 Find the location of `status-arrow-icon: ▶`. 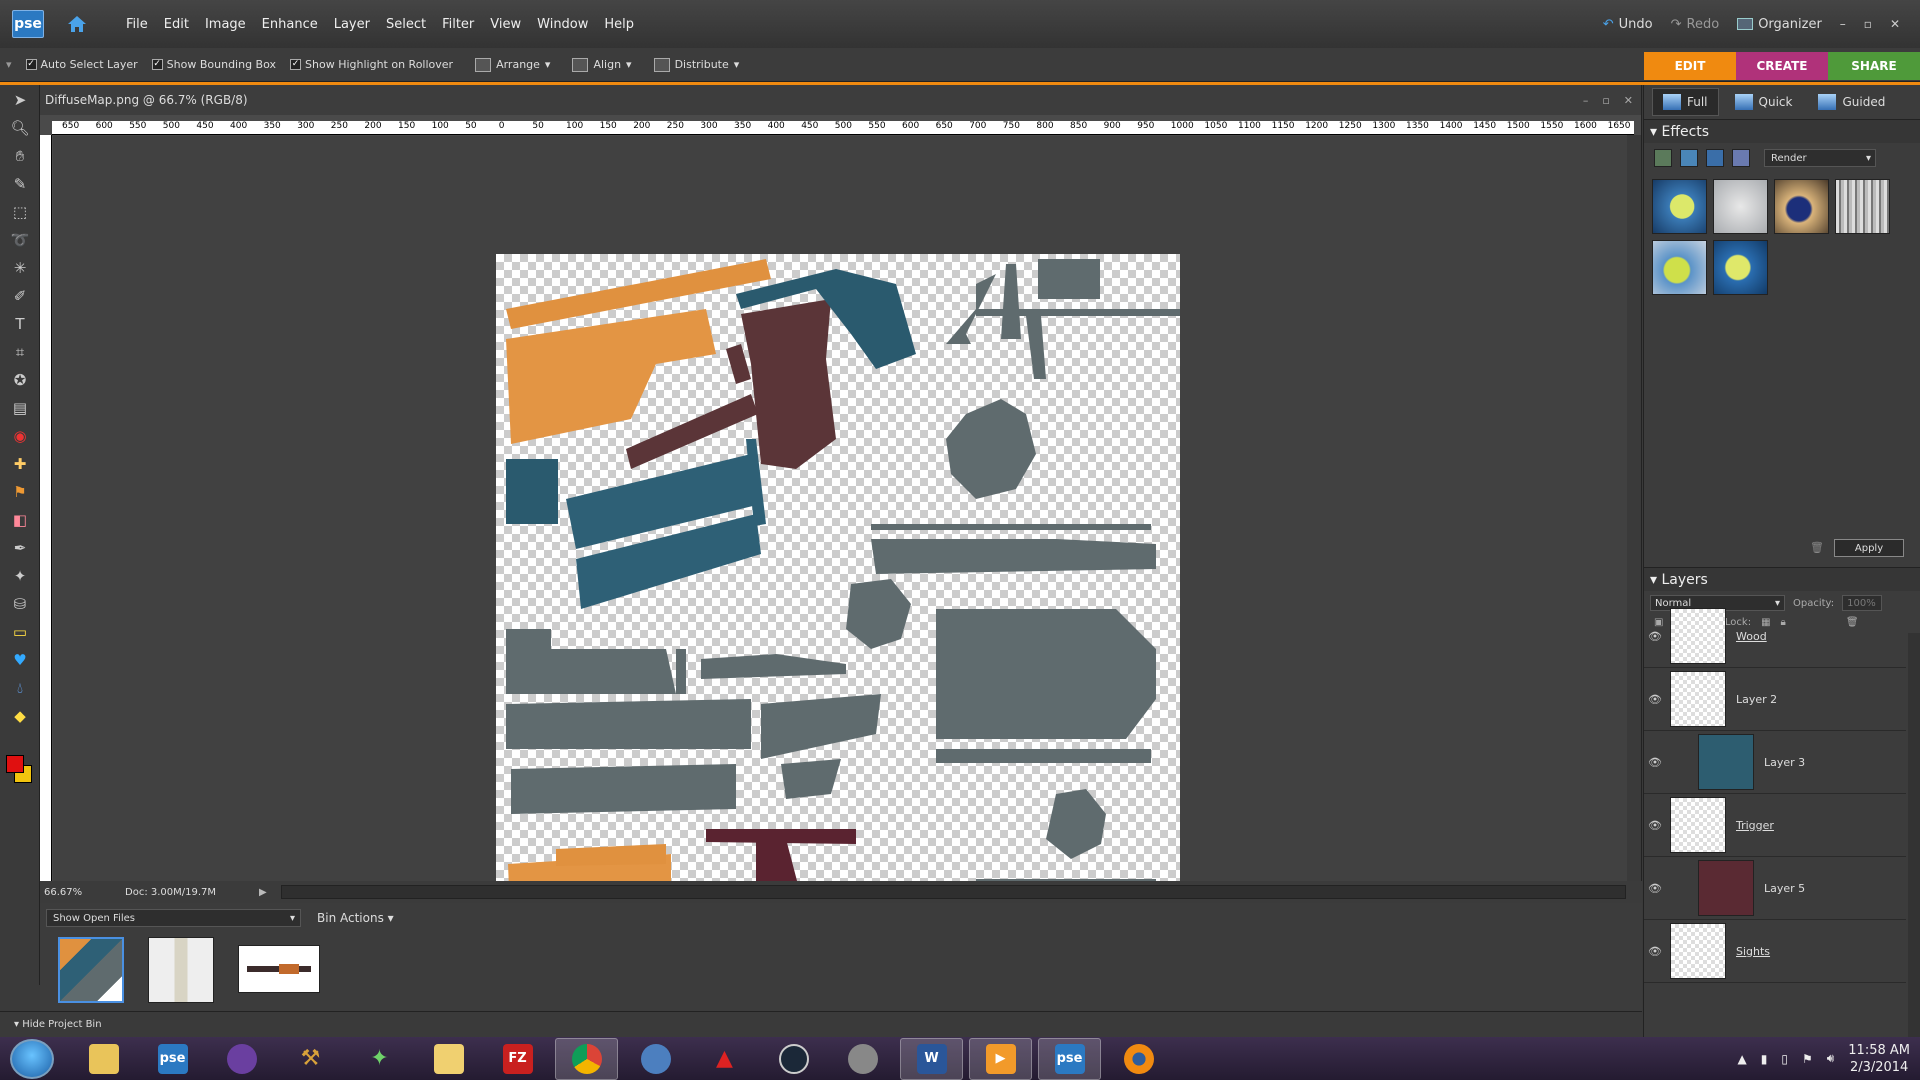

status-arrow-icon: ▶ is located at coordinates (263, 892).